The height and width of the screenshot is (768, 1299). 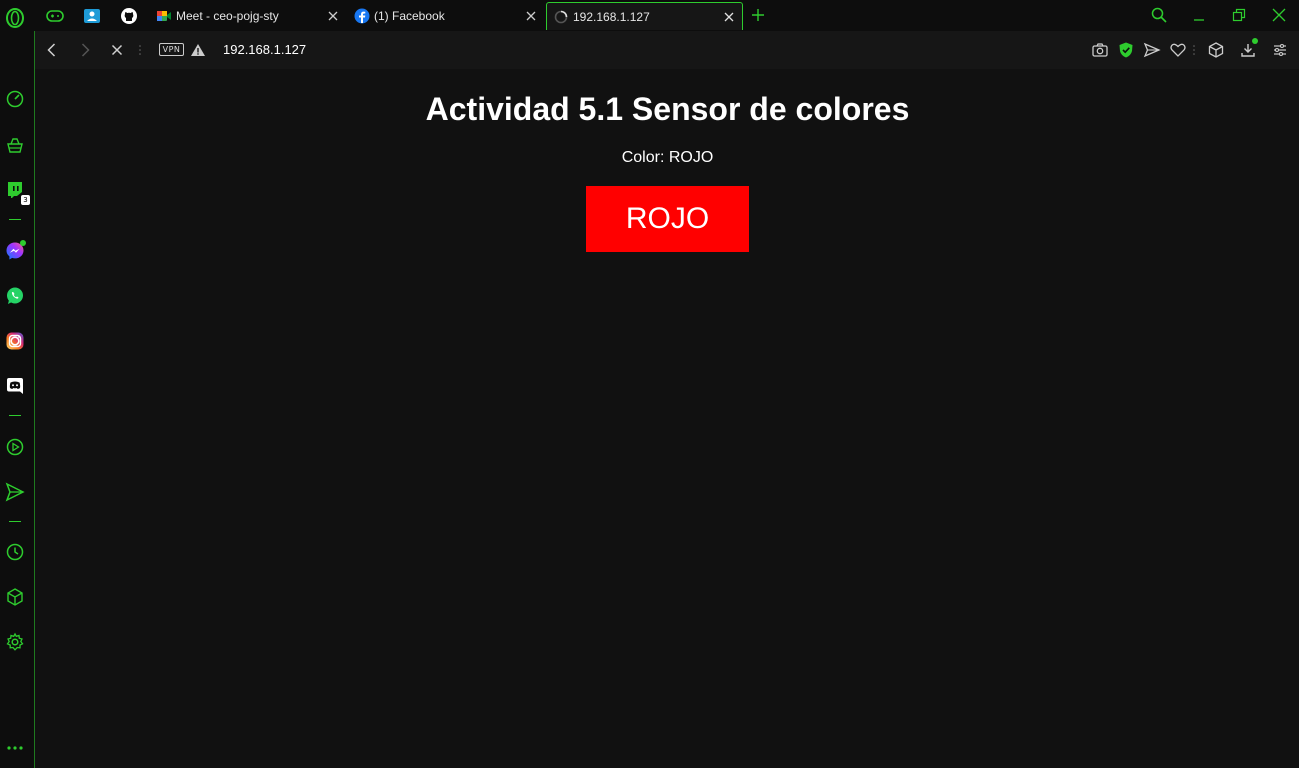 I want to click on send-to-flow-icon, so click(x=1152, y=50).